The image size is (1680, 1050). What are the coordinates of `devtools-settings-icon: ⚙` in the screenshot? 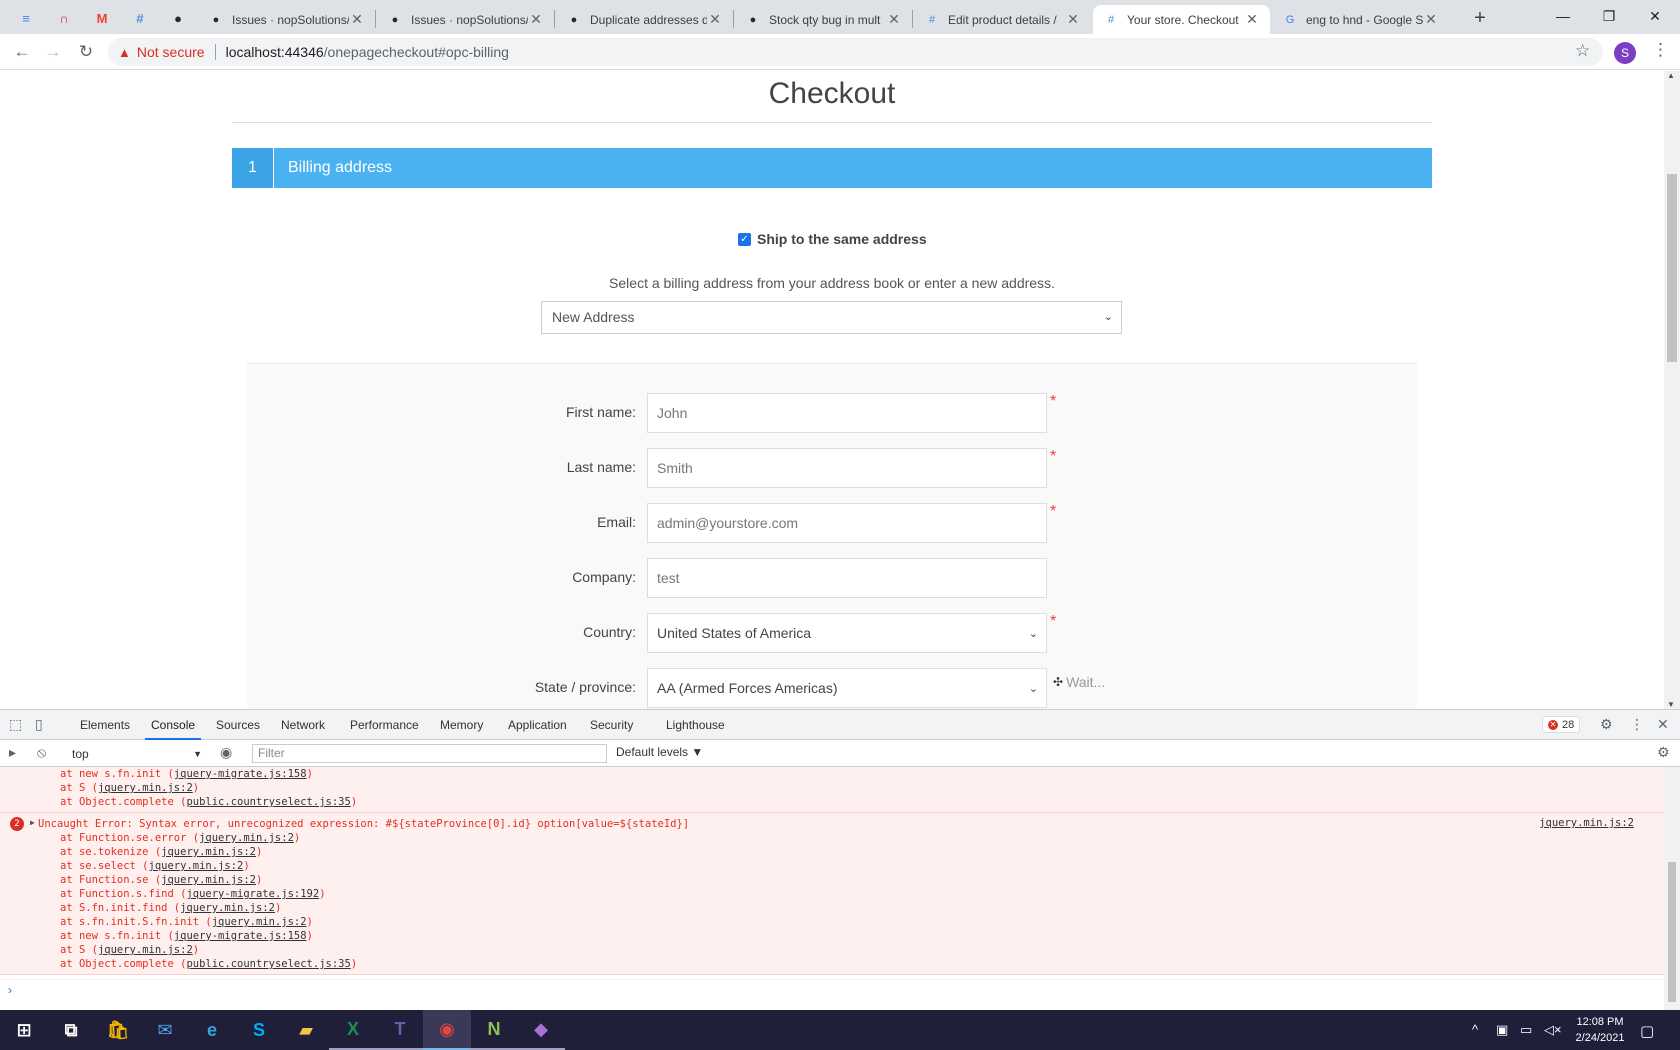 It's located at (1606, 724).